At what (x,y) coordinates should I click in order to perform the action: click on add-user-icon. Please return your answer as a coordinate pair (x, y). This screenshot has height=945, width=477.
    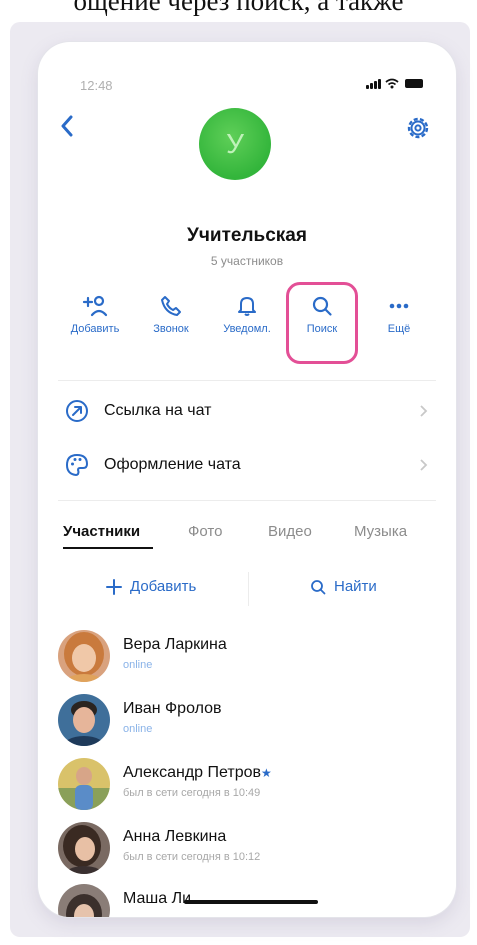
    Looking at the image, I should click on (95, 306).